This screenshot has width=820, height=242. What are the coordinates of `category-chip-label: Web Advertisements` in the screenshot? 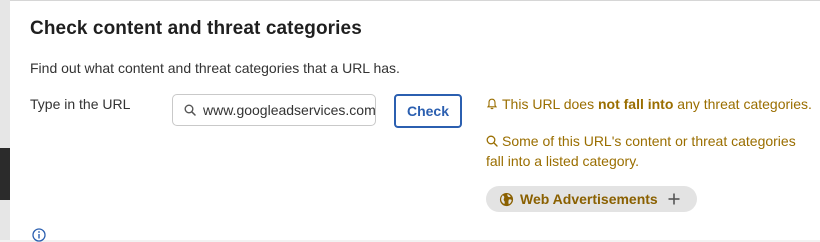 It's located at (589, 199).